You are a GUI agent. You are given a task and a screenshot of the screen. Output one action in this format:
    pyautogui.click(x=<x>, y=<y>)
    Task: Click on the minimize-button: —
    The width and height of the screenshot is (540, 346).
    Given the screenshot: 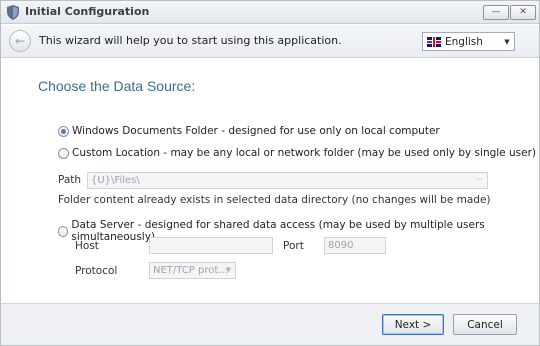 What is the action you would take?
    pyautogui.click(x=496, y=12)
    